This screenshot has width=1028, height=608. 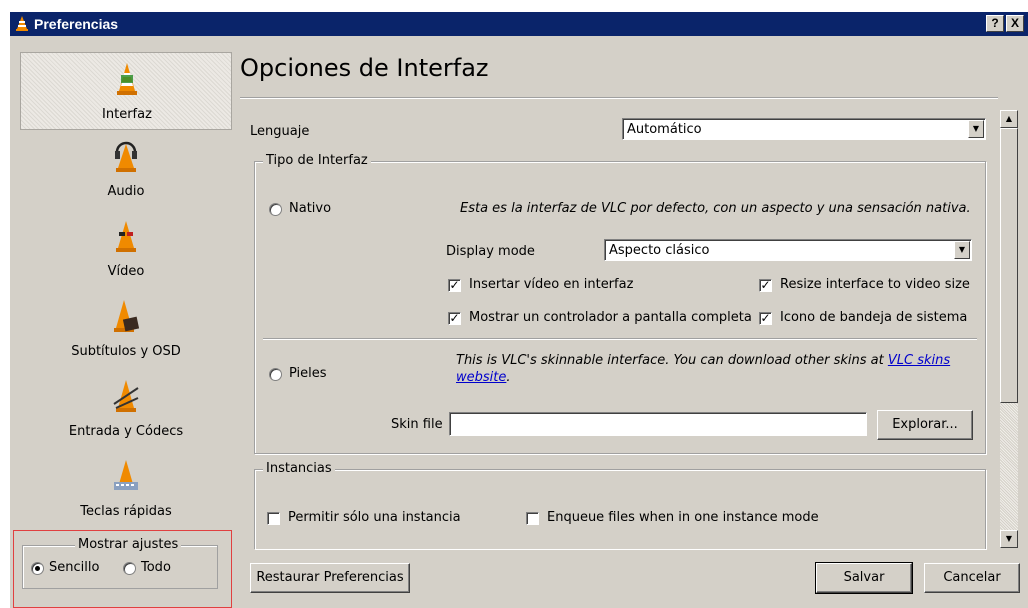 What do you see at coordinates (156, 567) in the screenshot?
I see `all-label: Todo` at bounding box center [156, 567].